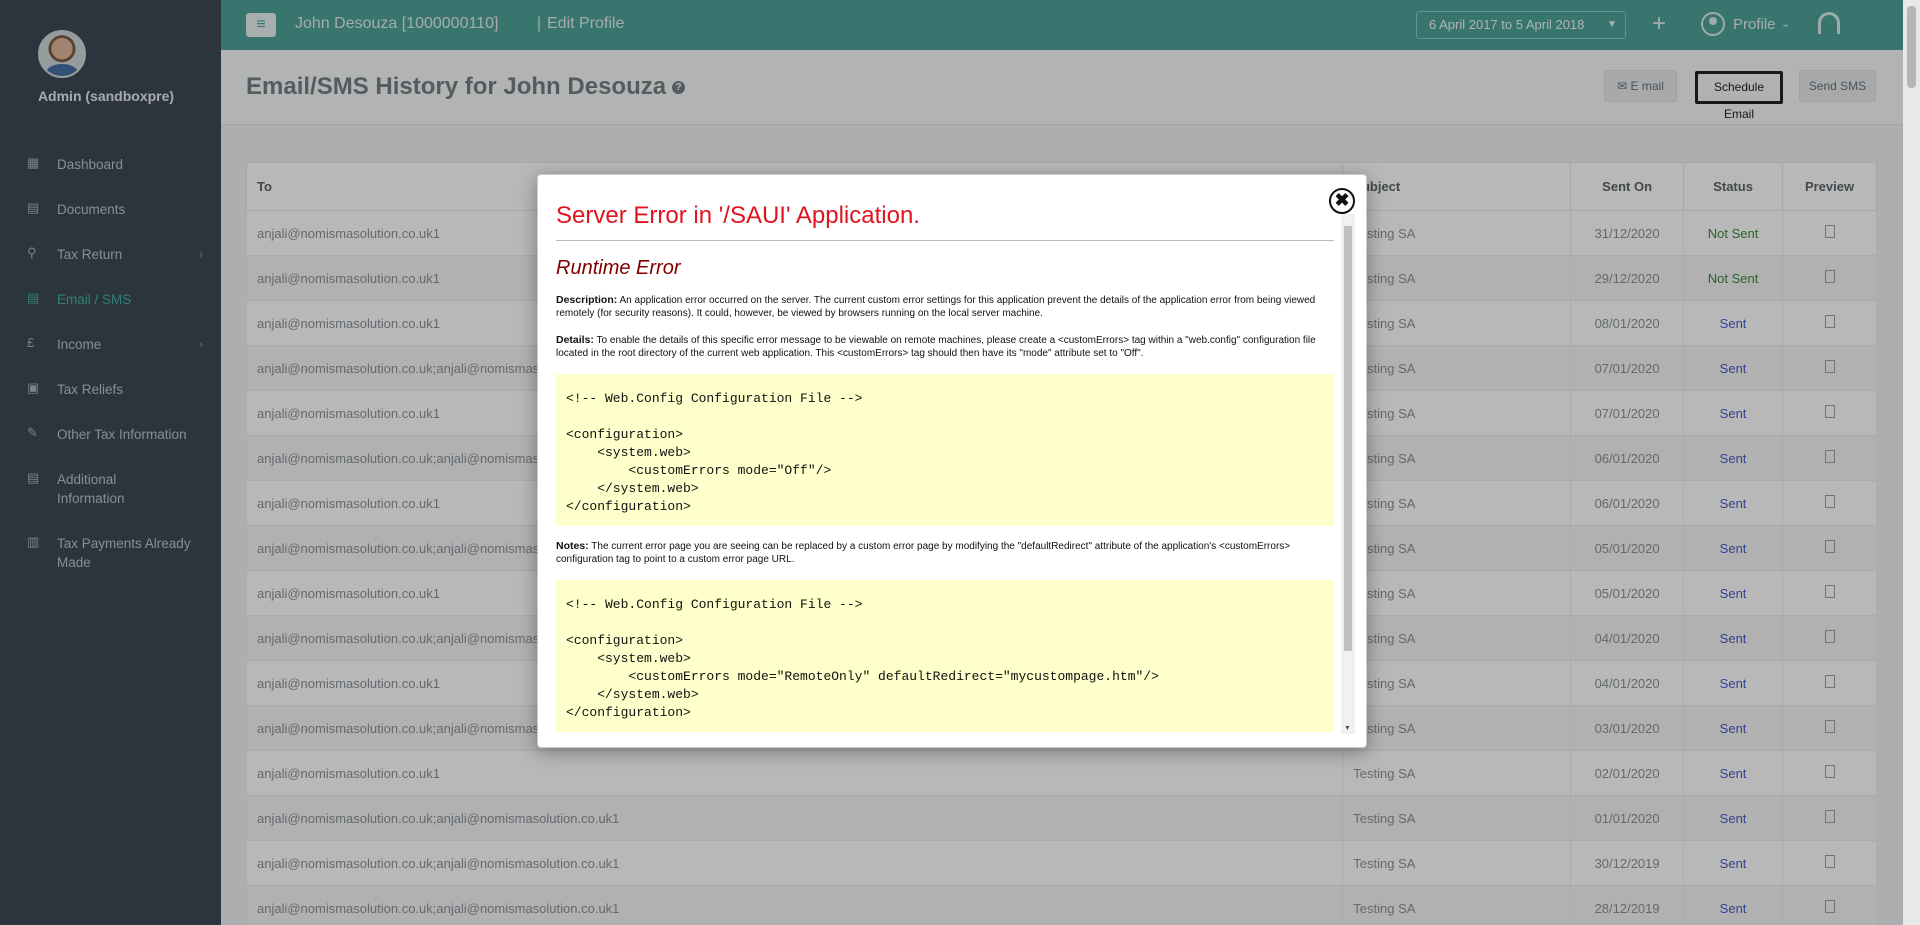 This screenshot has width=1920, height=925. What do you see at coordinates (1347, 728) in the screenshot?
I see `scroll-down-arrow-icon: ▼` at bounding box center [1347, 728].